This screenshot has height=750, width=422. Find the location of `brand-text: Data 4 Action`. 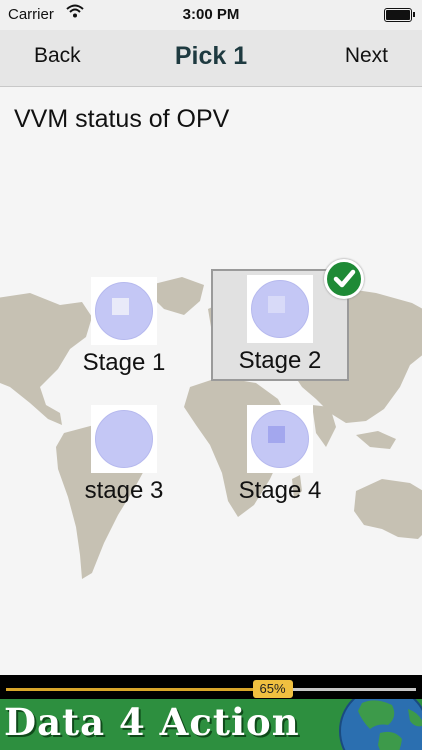

brand-text: Data 4 Action is located at coordinates (152, 722).